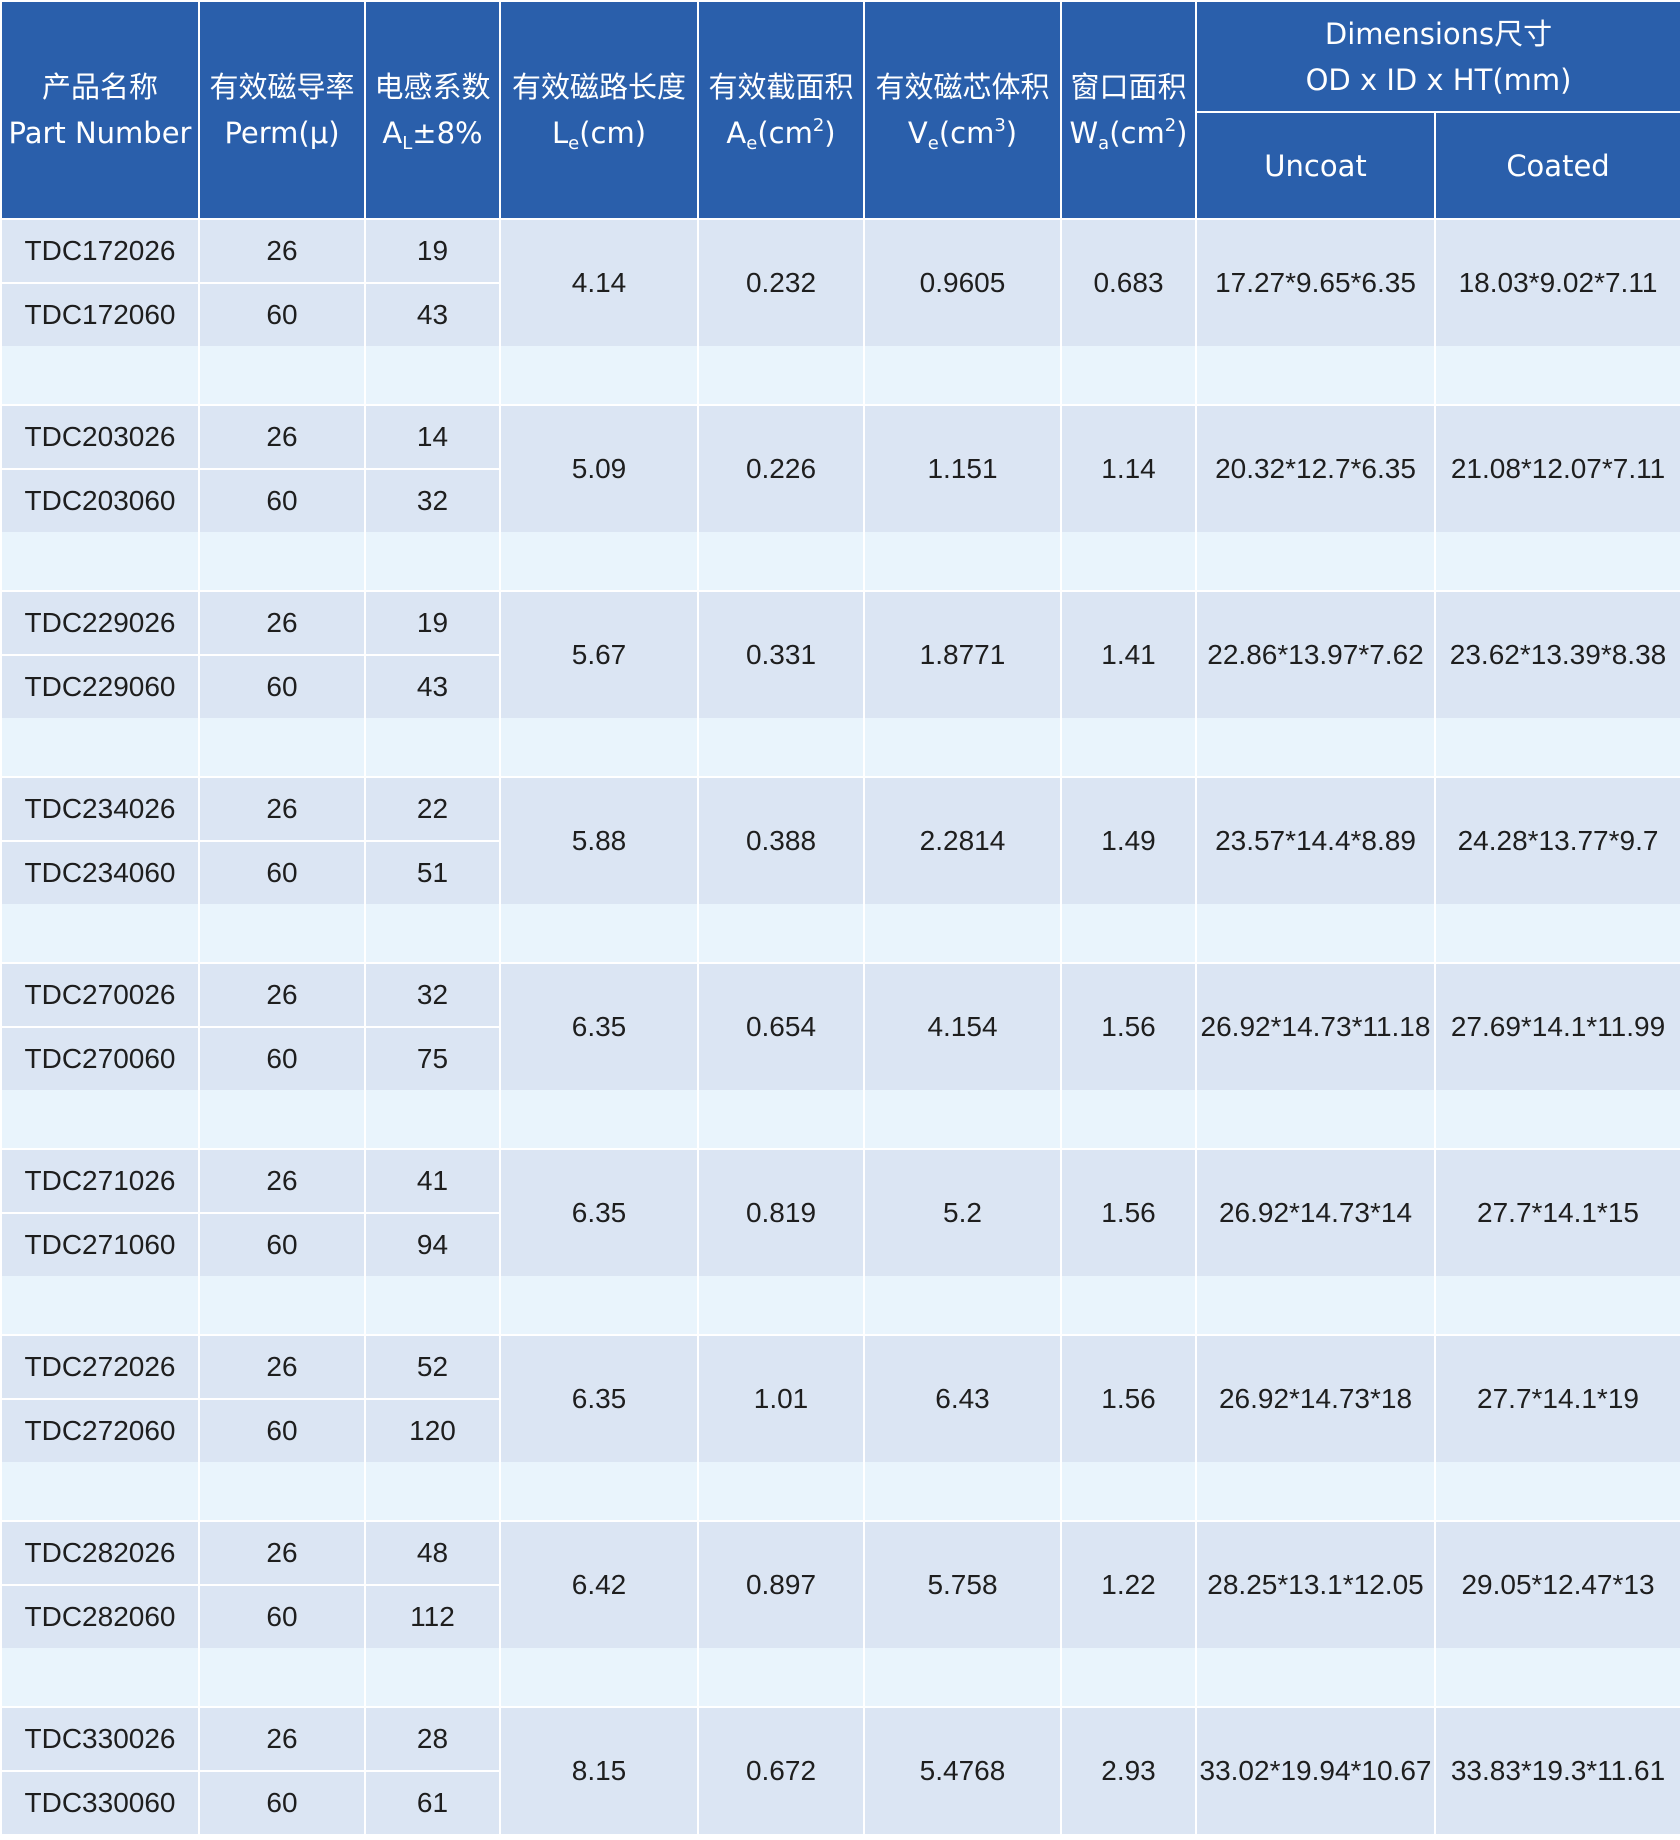  I want to click on path-length-cell: 8.15, so click(599, 1770).